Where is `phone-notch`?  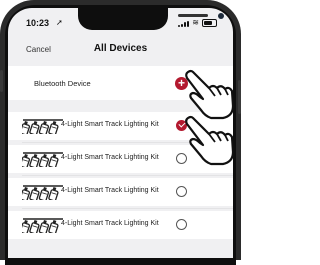 phone-notch is located at coordinates (151, 19).